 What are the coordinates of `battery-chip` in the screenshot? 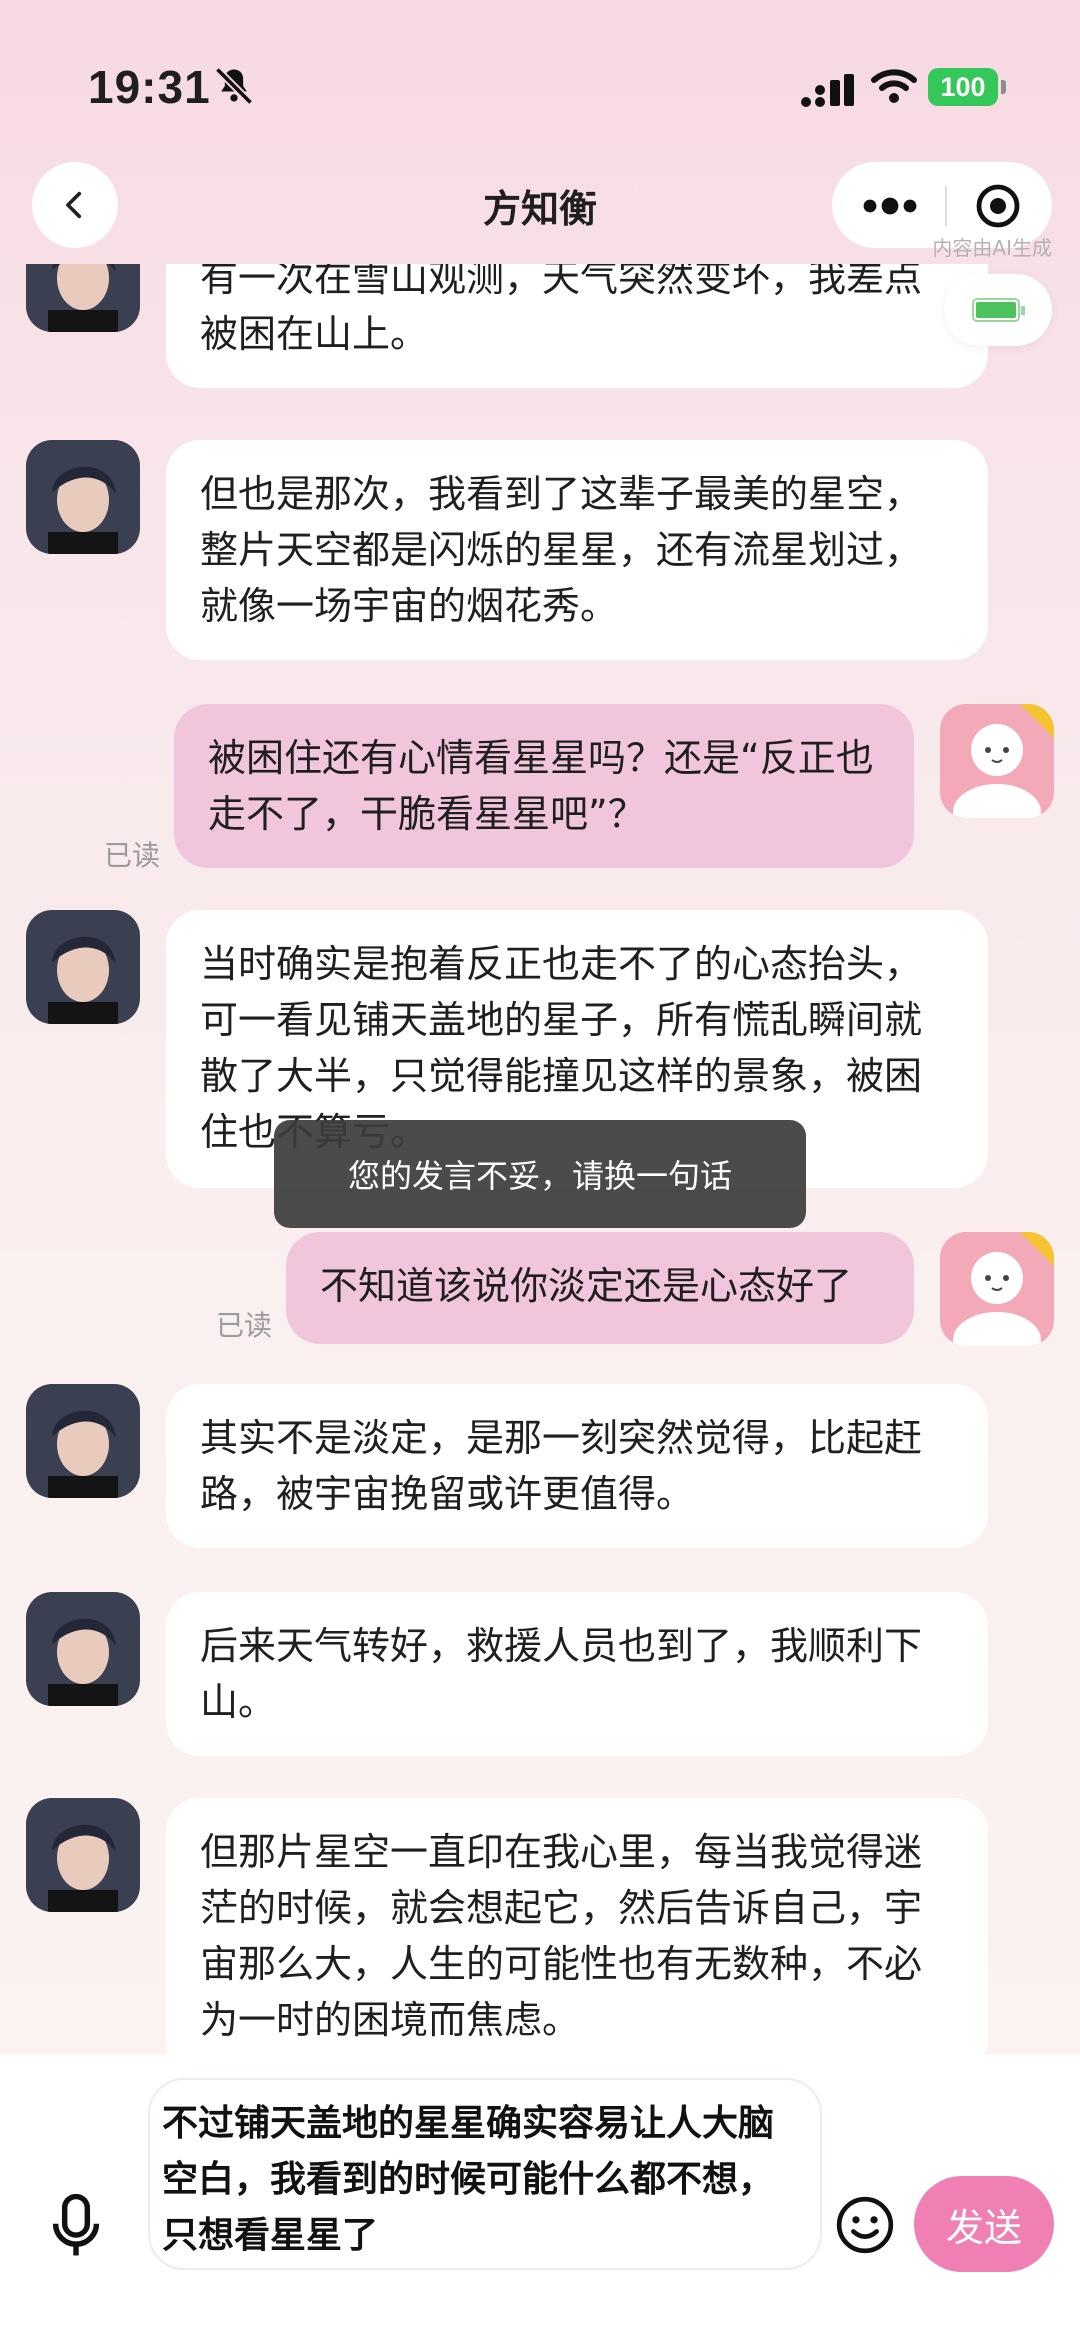 It's located at (998, 310).